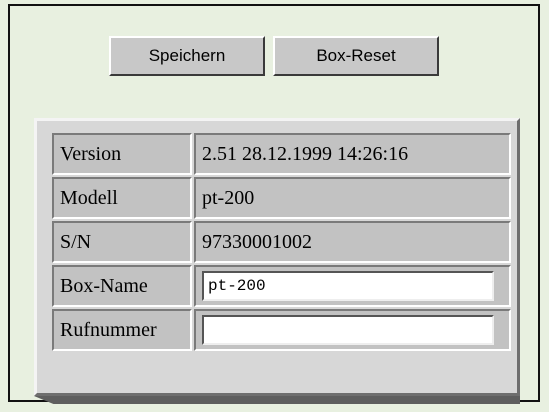 This screenshot has height=412, width=549. I want to click on box-name-label: Box-Name, so click(122, 286).